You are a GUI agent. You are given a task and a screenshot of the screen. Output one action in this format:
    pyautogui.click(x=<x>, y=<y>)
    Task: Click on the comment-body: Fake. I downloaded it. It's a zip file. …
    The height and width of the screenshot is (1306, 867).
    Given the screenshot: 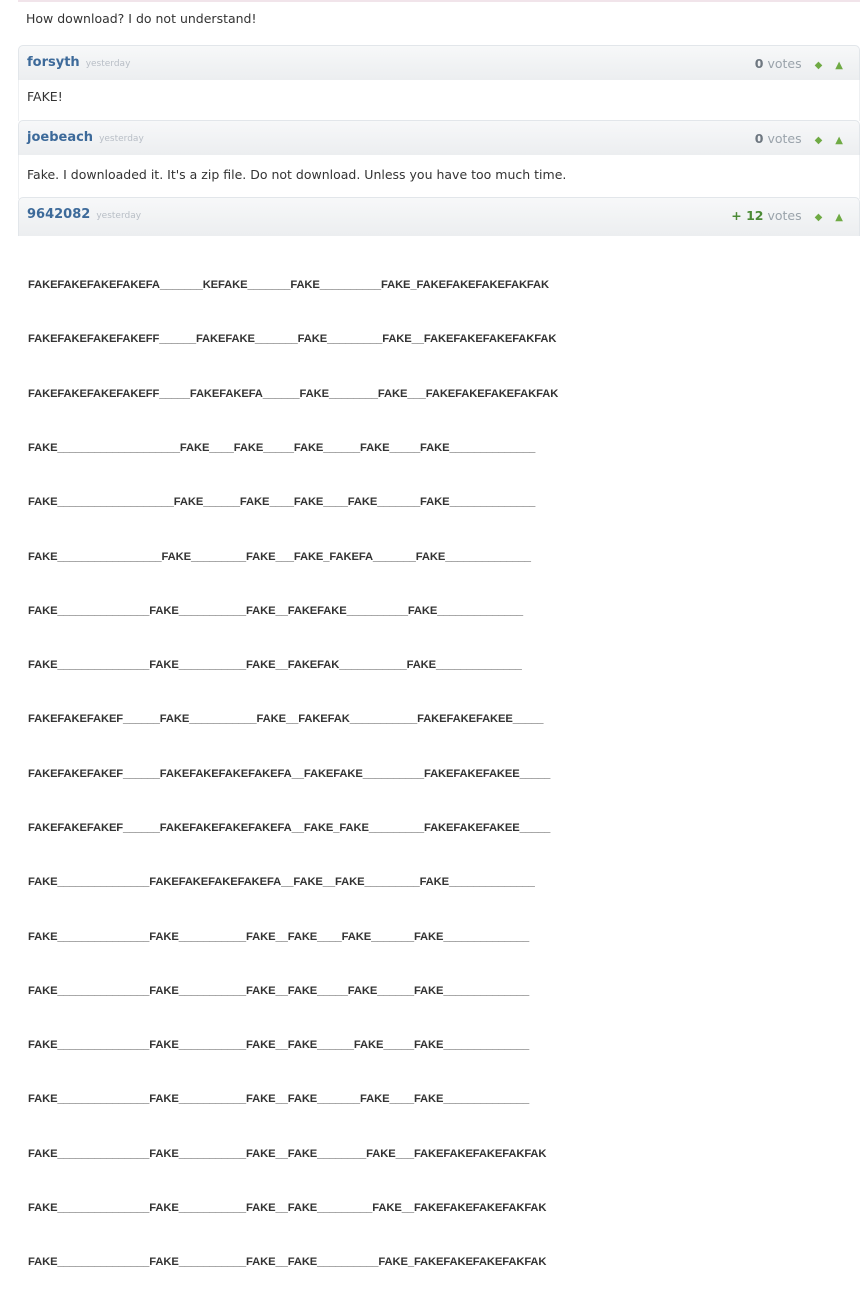 What is the action you would take?
    pyautogui.click(x=439, y=177)
    